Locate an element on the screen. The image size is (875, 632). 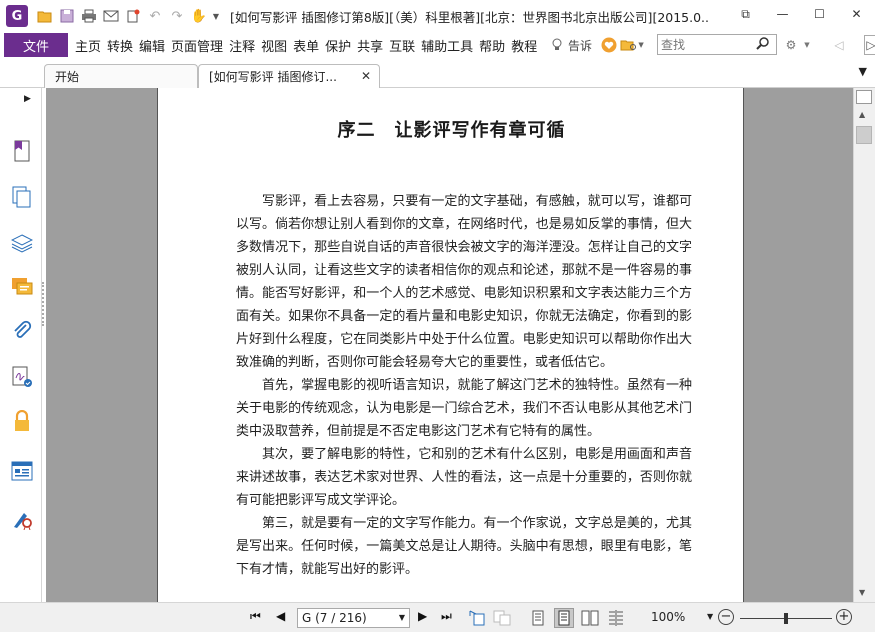
previous-page-icon: ◀ is located at coordinates (280, 616).